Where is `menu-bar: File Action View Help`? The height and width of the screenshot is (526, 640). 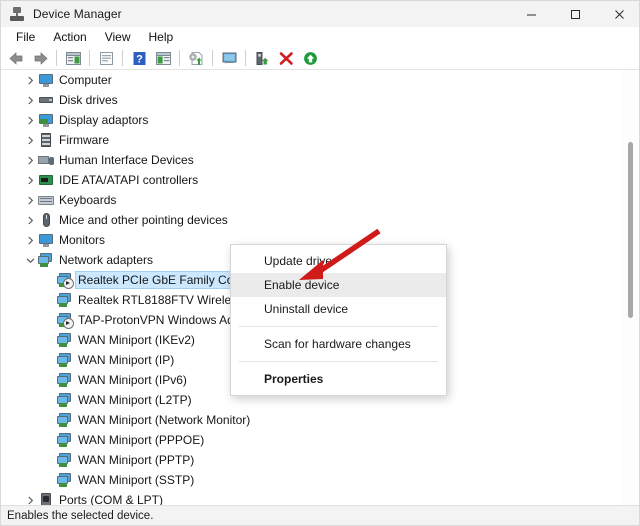 menu-bar: File Action View Help is located at coordinates (320, 37).